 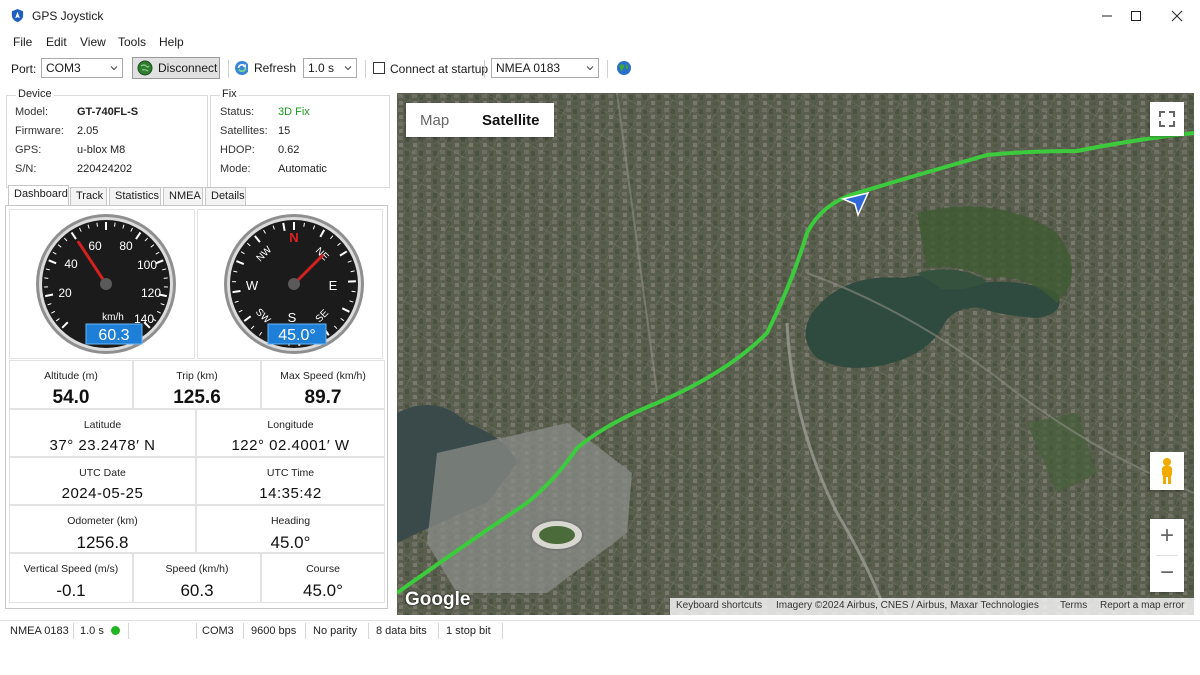 What do you see at coordinates (197, 569) in the screenshot?
I see `speed-label: Speed (km/h)` at bounding box center [197, 569].